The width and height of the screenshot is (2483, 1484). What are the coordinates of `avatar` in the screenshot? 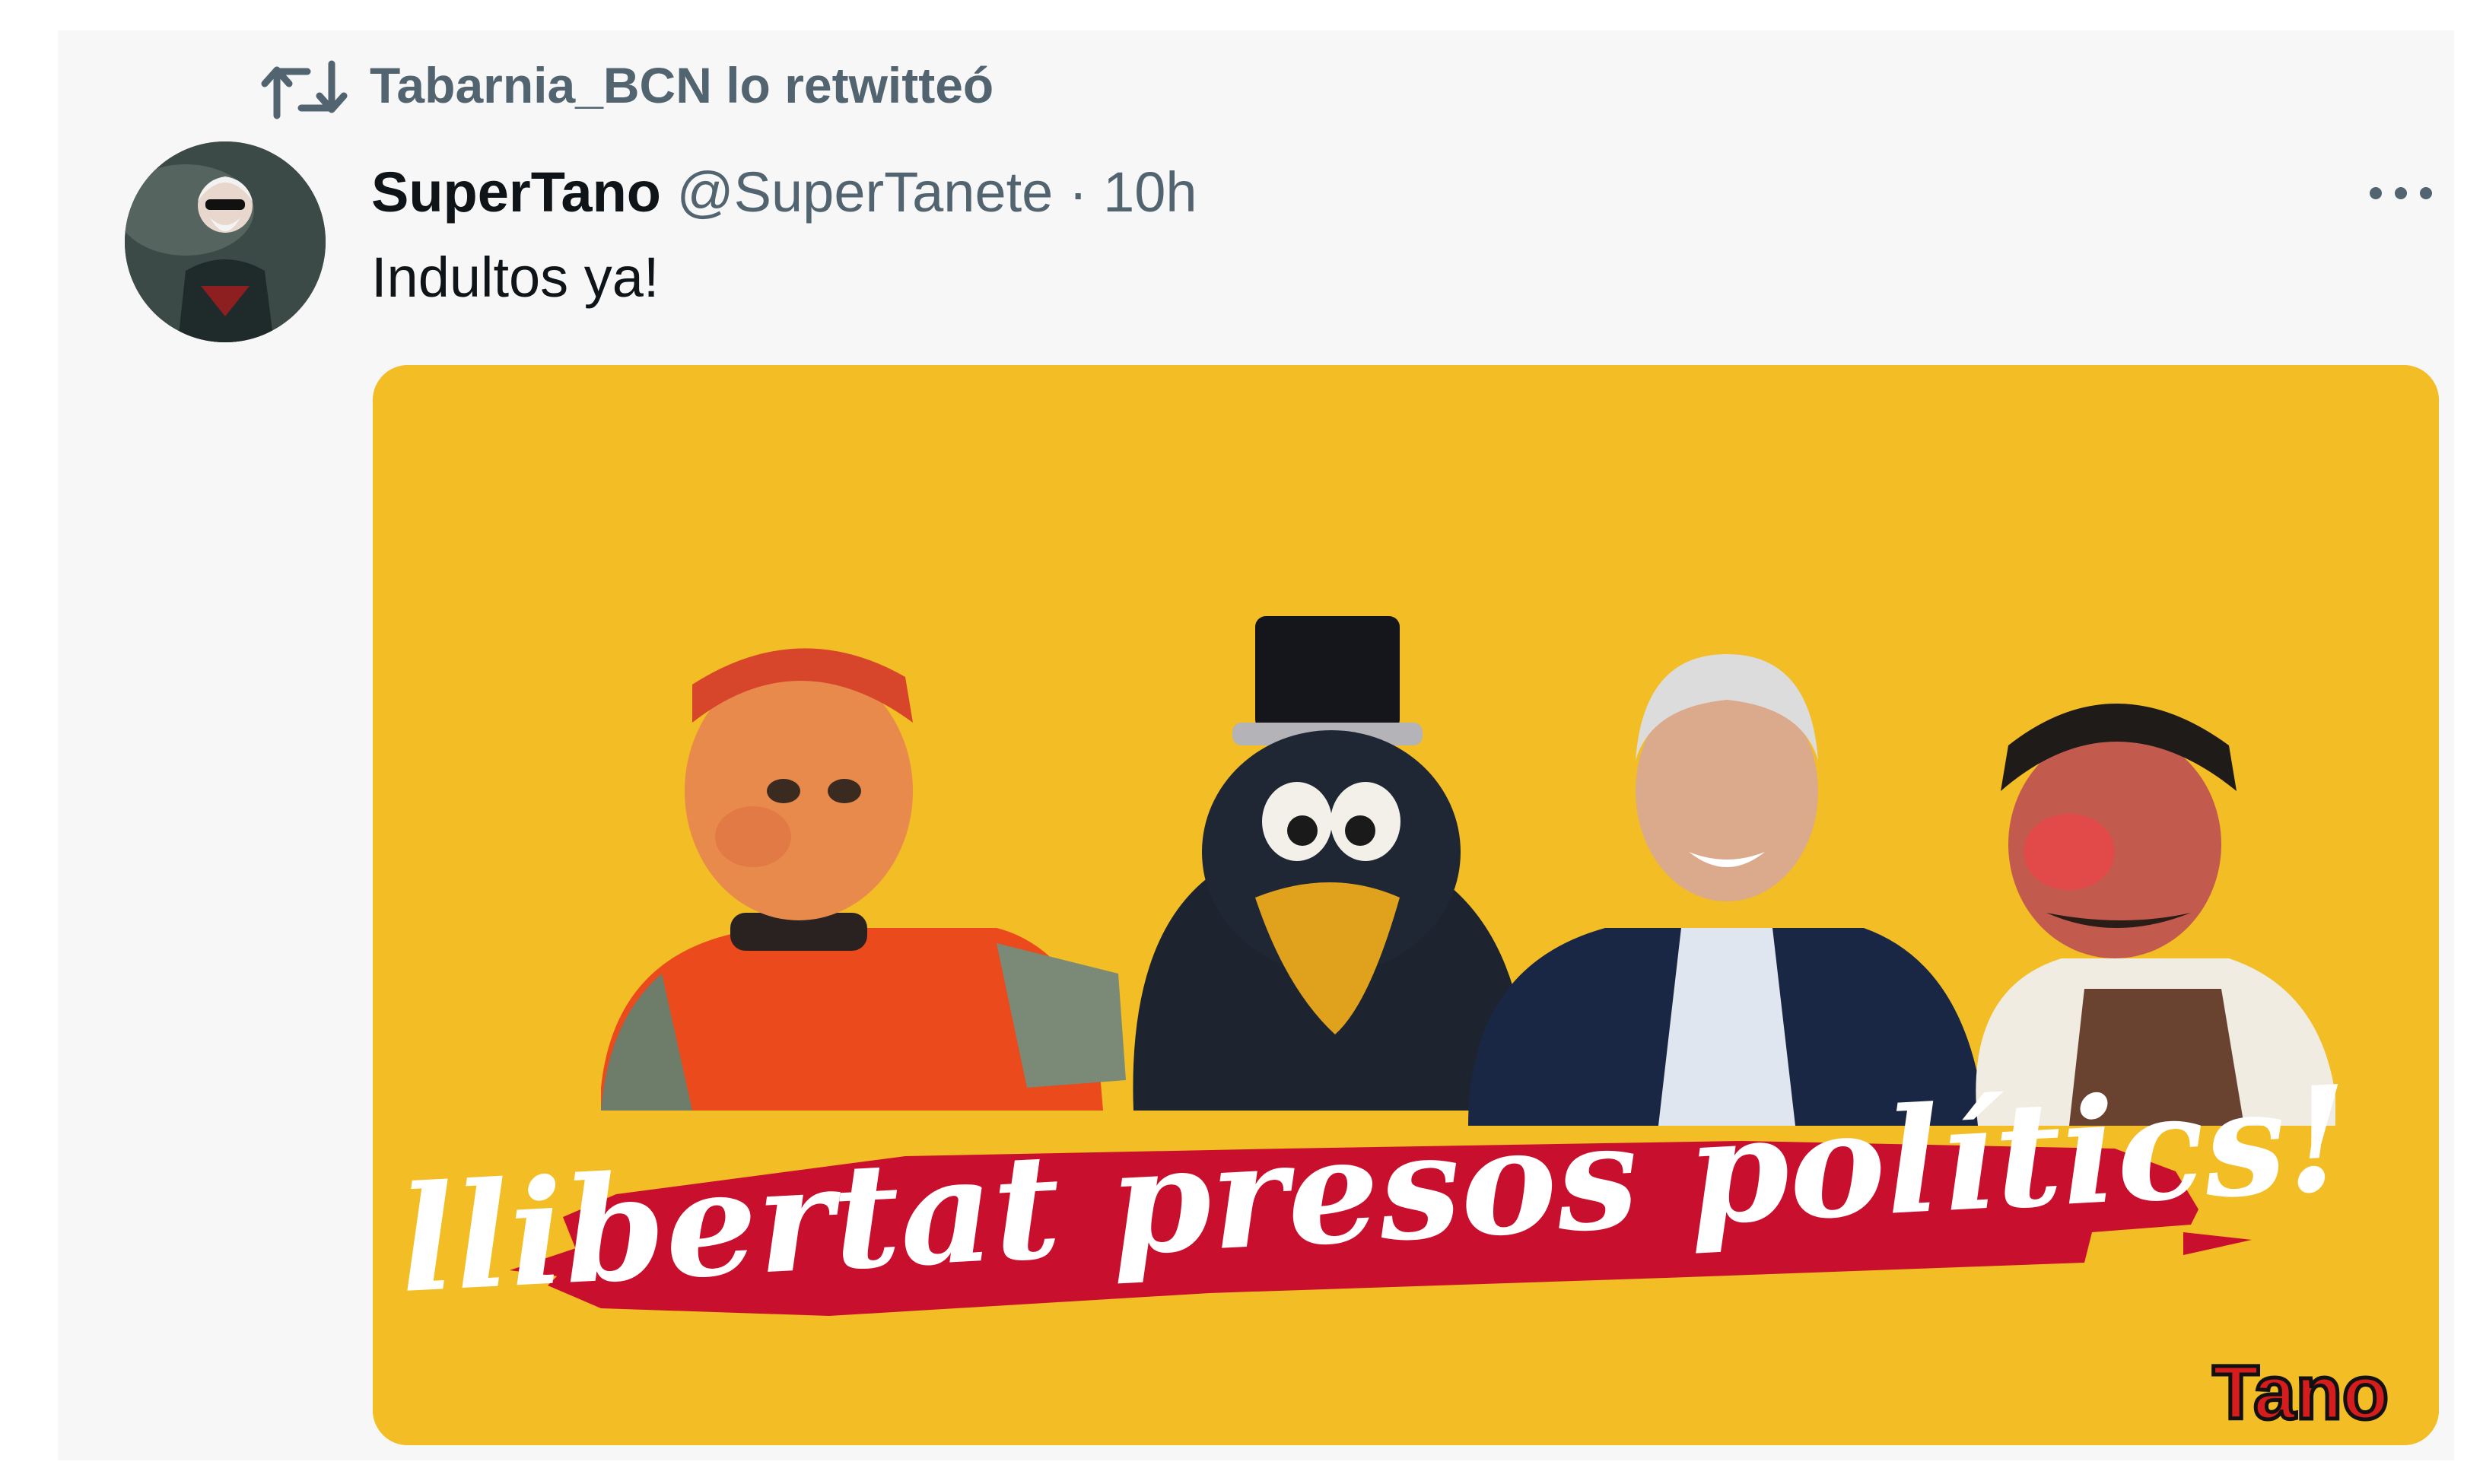 It's located at (225, 241).